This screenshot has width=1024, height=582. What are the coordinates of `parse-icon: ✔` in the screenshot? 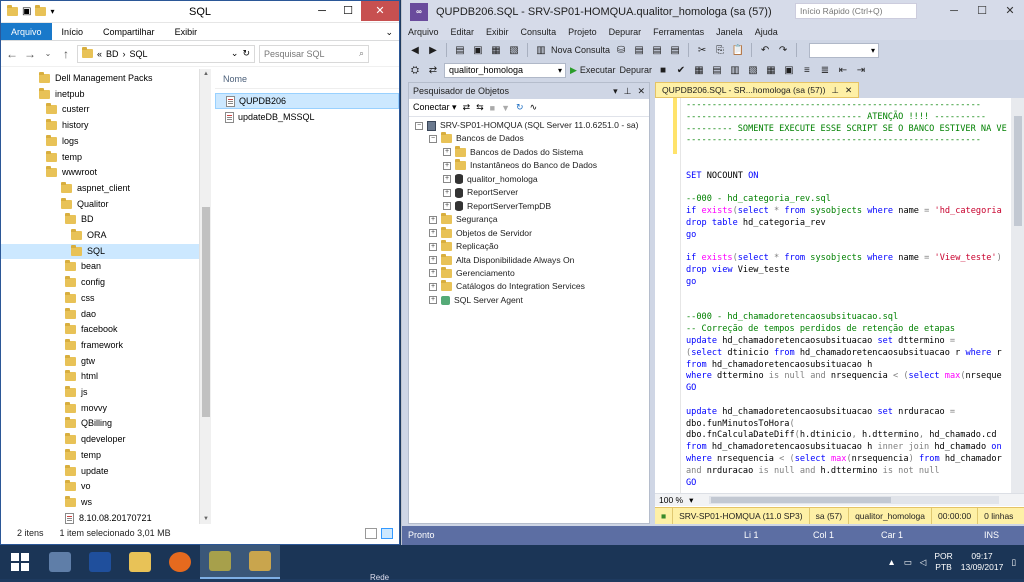 It's located at (681, 70).